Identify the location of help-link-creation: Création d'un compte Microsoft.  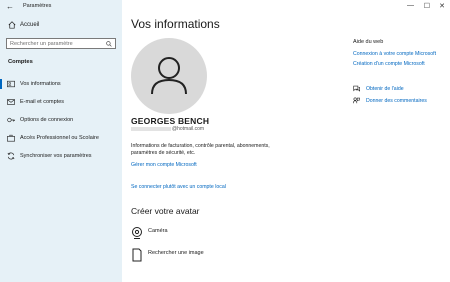
(389, 64).